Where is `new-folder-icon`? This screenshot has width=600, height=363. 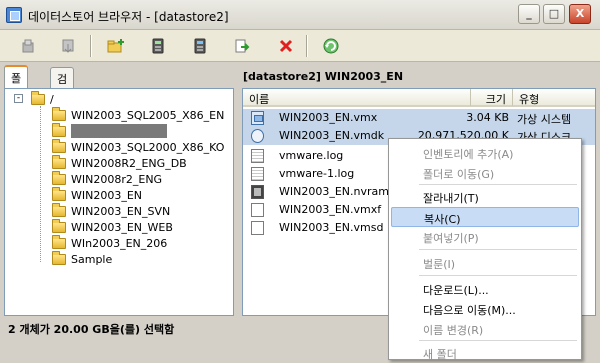 new-folder-icon is located at coordinates (115, 46).